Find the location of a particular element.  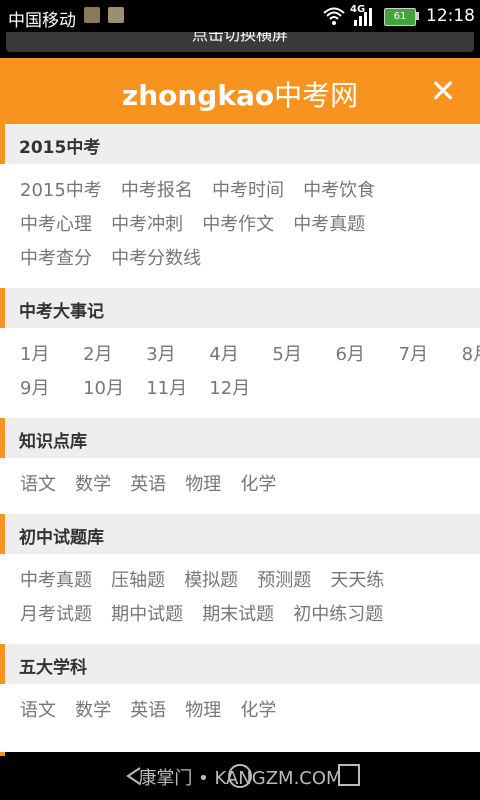

link-row: 中考心理 中考冲刺 中考作文 中考真题 is located at coordinates (250, 225).